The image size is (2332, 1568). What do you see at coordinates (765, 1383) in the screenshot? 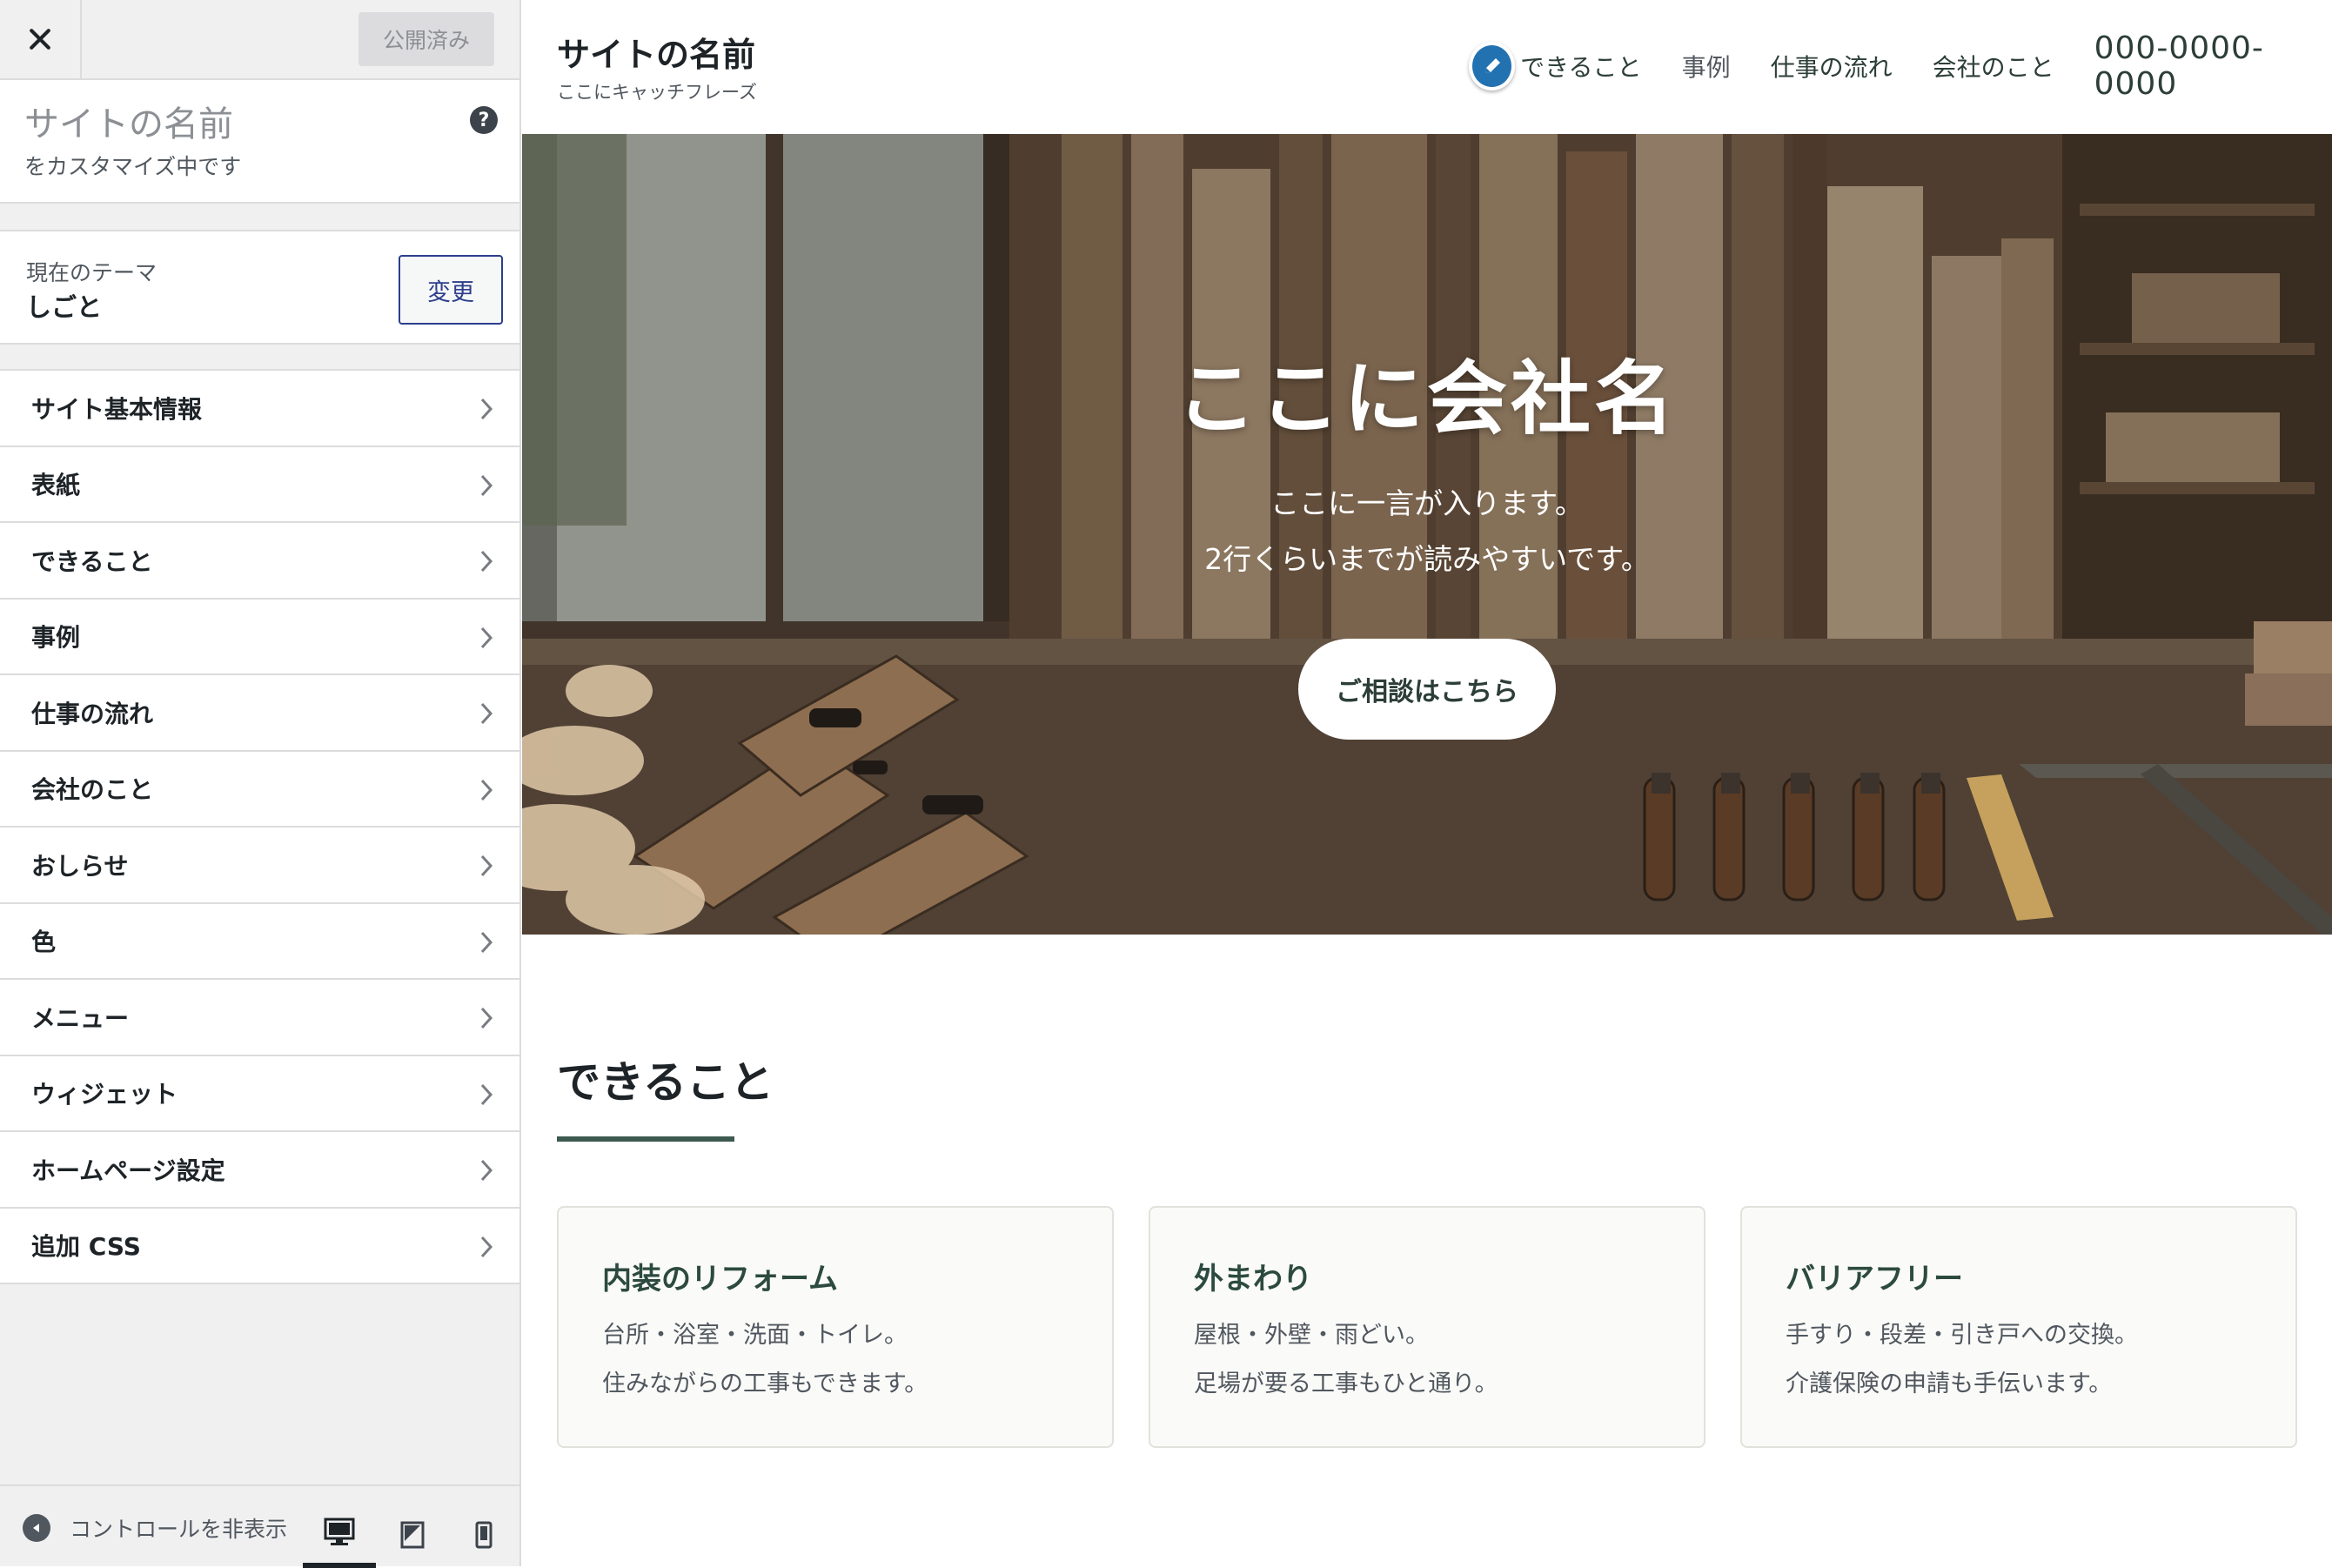
I see `service-card-text: 住みながらの工事もできます。` at bounding box center [765, 1383].